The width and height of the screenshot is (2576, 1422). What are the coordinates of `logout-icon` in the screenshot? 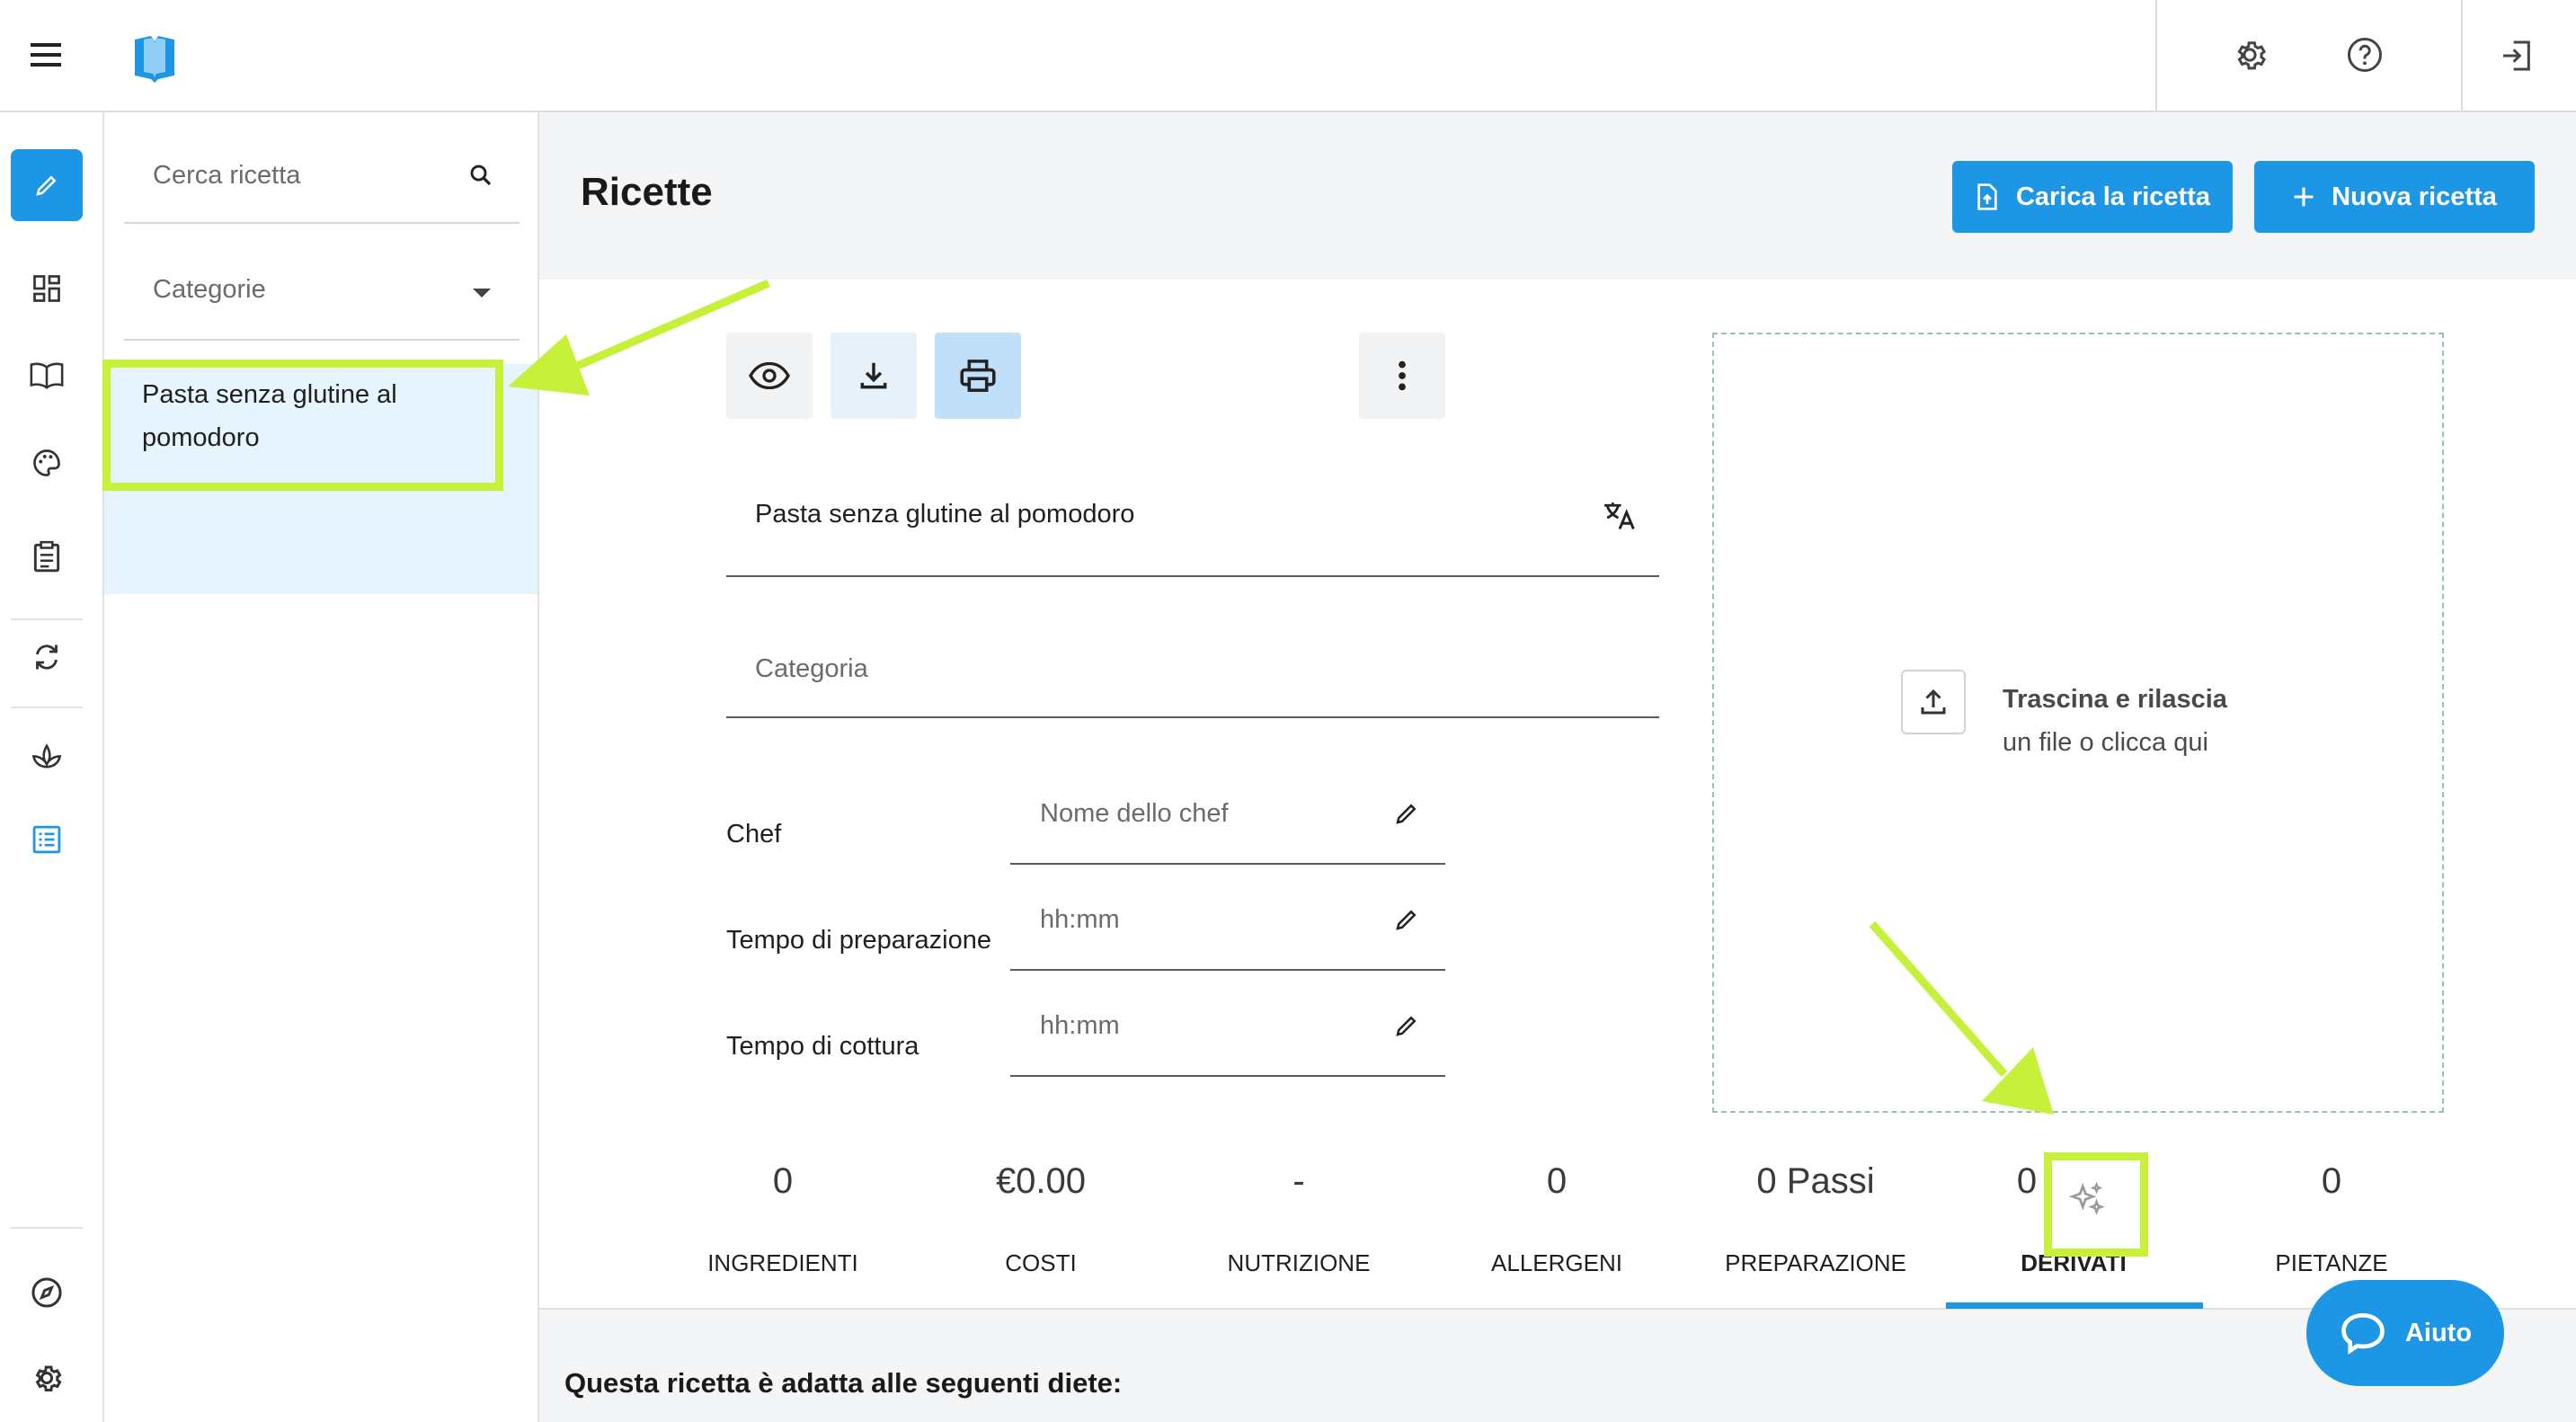 It's located at (2517, 56).